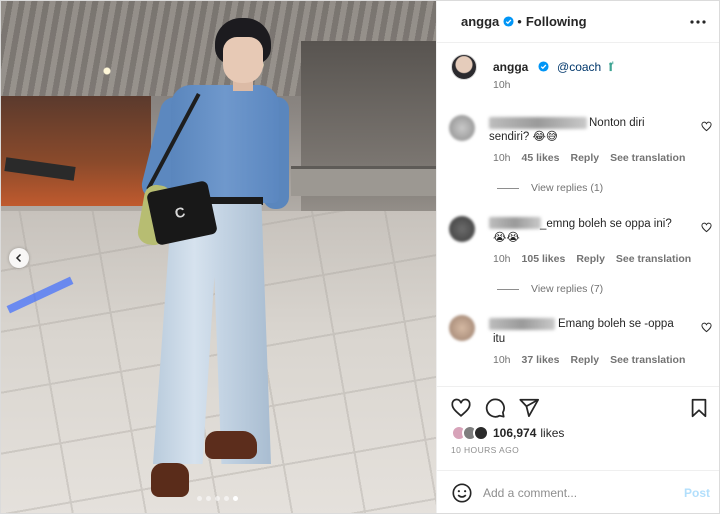 This screenshot has height=514, width=720. I want to click on action-bar: 106,974 likes 10 HOURS AGO, so click(578, 428).